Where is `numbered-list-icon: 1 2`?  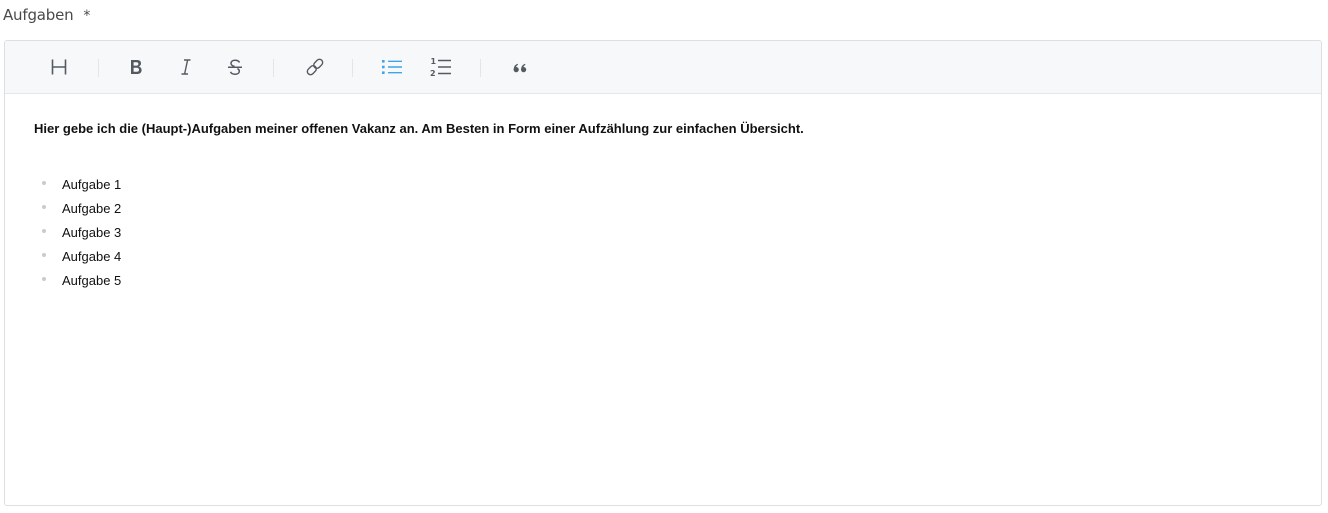 numbered-list-icon: 1 2 is located at coordinates (440, 67).